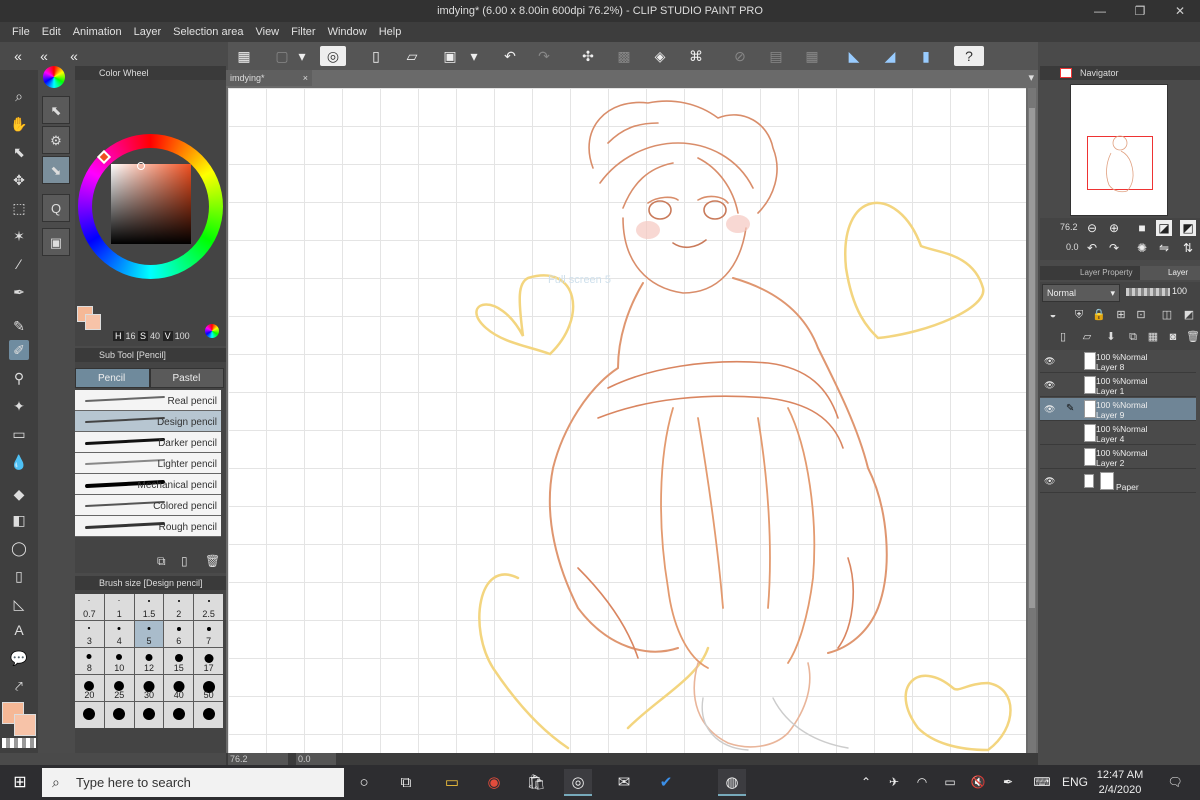 The image size is (1200, 800). What do you see at coordinates (1148, 292) in the screenshot?
I see `opacity-slider` at bounding box center [1148, 292].